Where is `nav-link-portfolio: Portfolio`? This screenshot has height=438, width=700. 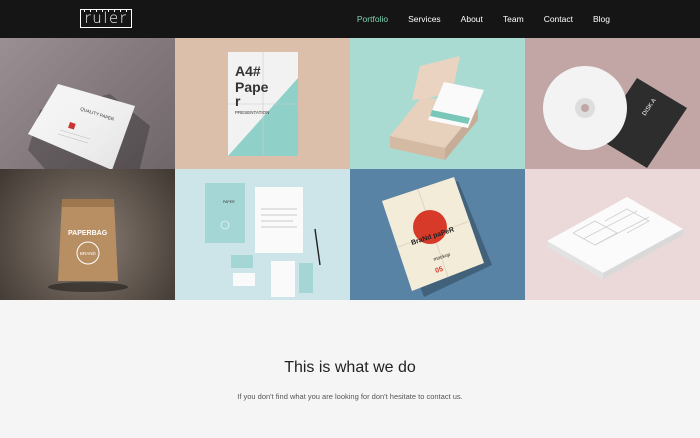
nav-link-portfolio: Portfolio is located at coordinates (372, 19).